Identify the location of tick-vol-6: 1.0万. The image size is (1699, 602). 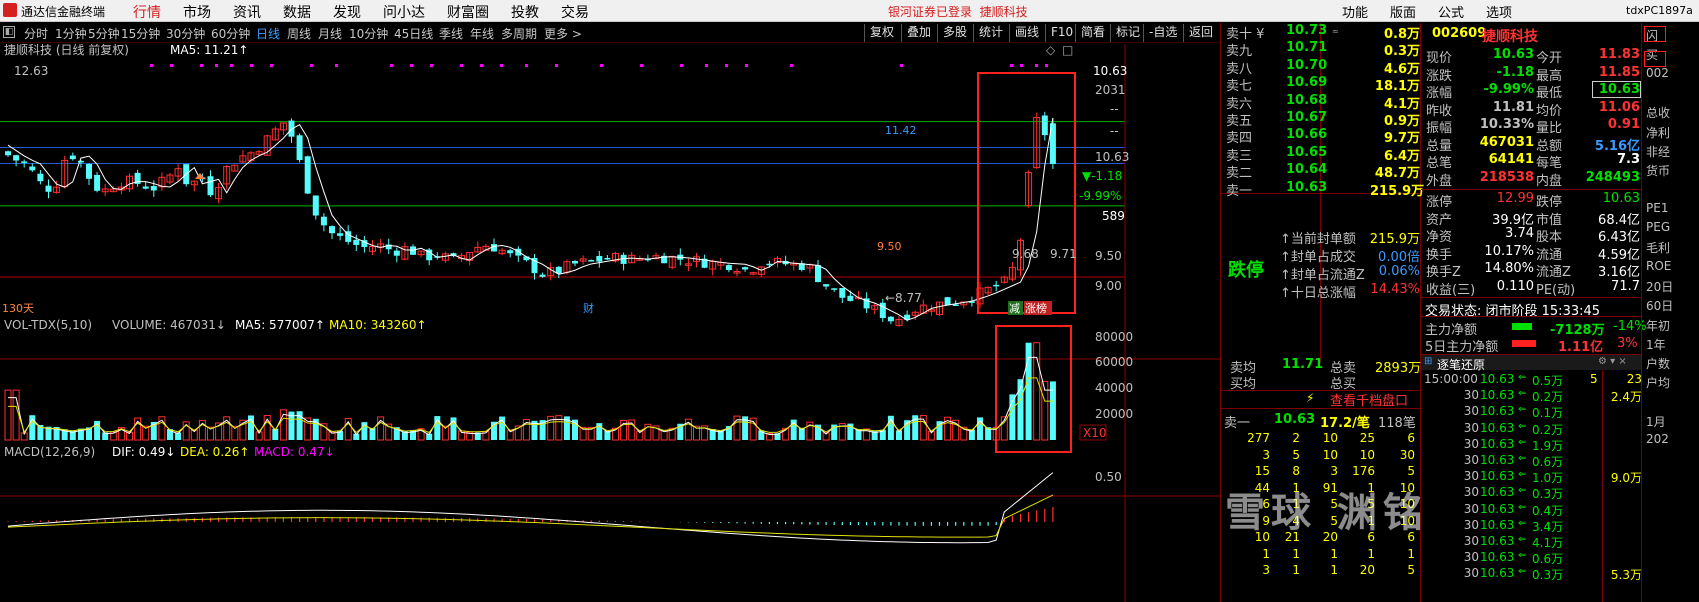
(1548, 478).